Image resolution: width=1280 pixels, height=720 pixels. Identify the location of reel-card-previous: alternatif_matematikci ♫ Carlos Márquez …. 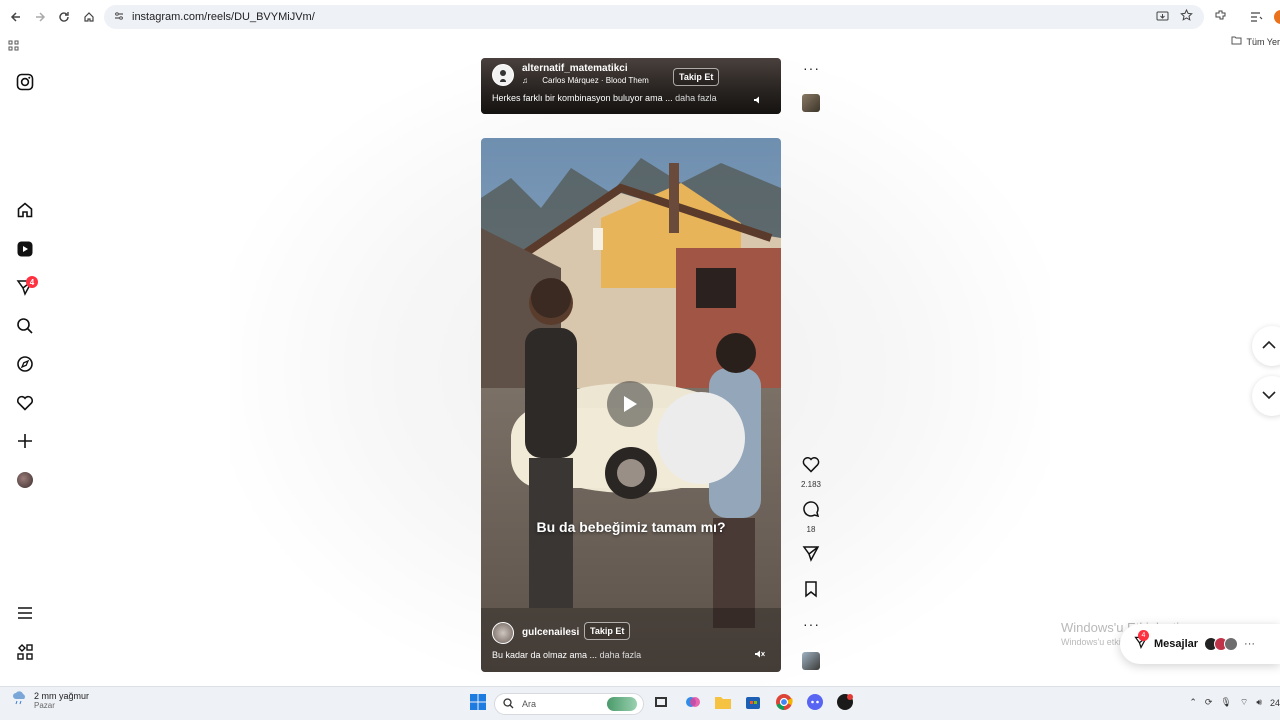
(631, 86).